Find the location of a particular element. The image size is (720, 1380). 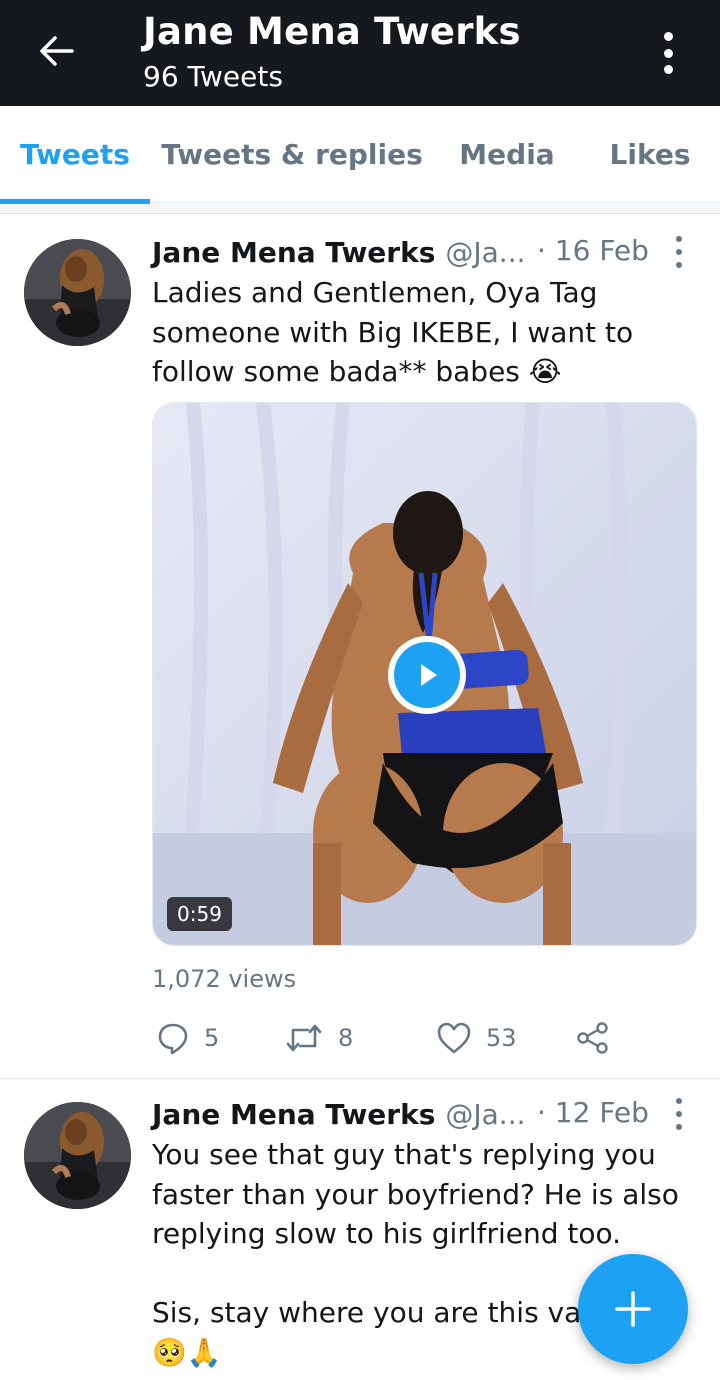

tweet-menu-button is located at coordinates (679, 1114).